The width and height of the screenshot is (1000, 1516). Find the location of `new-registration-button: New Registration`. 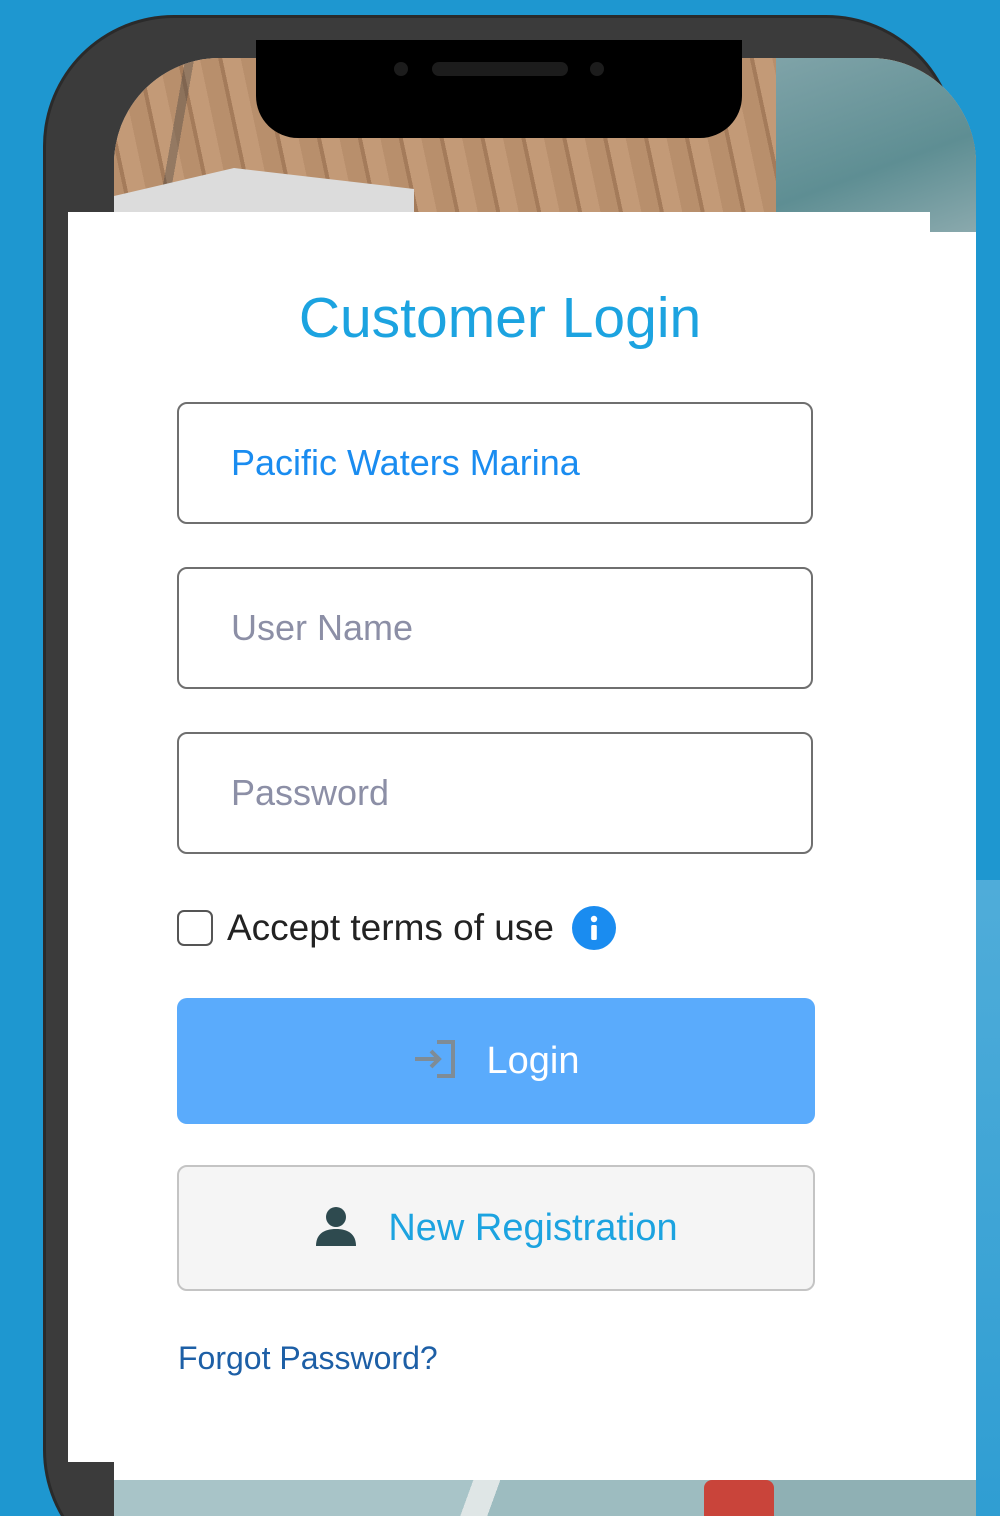

new-registration-button: New Registration is located at coordinates (496, 1228).